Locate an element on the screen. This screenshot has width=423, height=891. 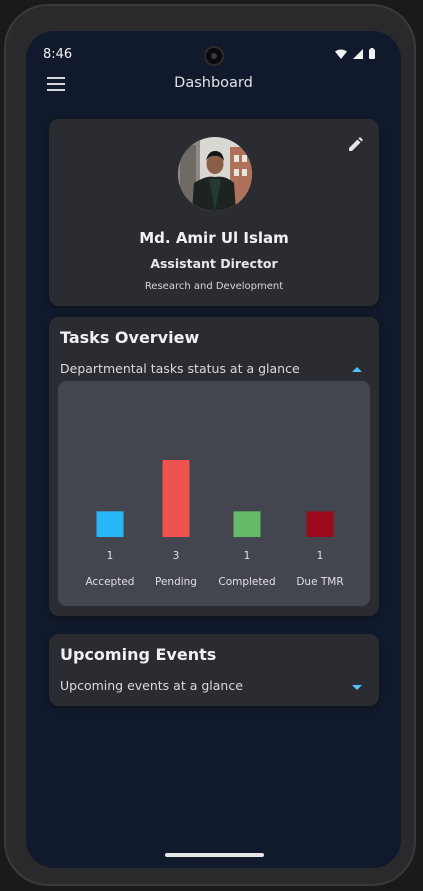
tasks-overview-subtitle: Departmental tasks status at a glance is located at coordinates (180, 368).